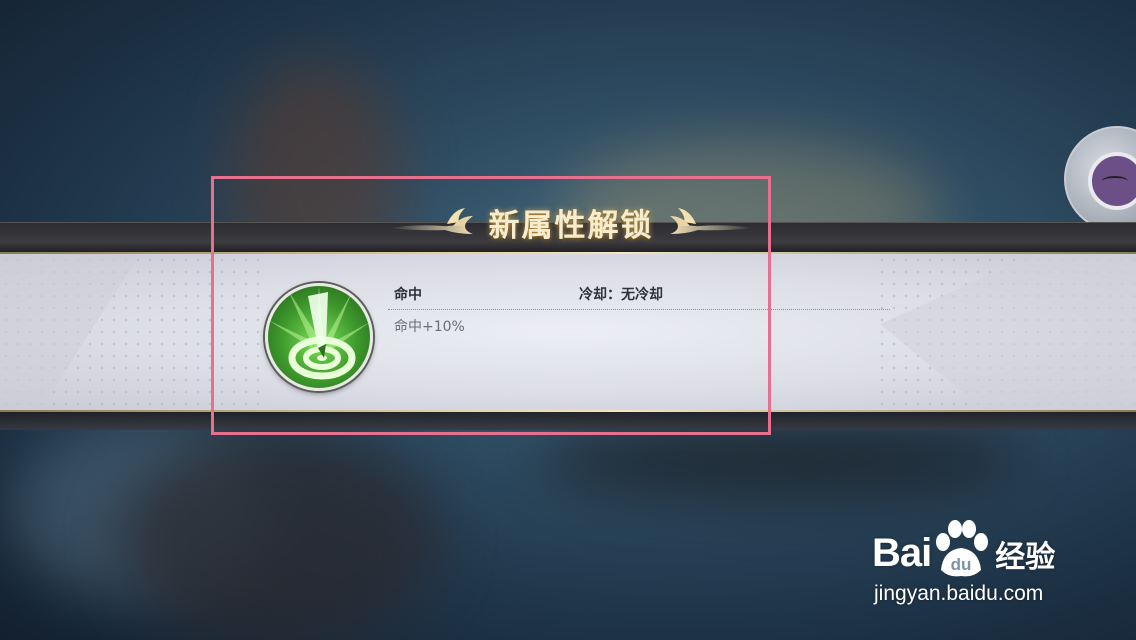  Describe the element at coordinates (959, 593) in the screenshot. I see `watermark-url: jingyan.baidu.com` at that location.